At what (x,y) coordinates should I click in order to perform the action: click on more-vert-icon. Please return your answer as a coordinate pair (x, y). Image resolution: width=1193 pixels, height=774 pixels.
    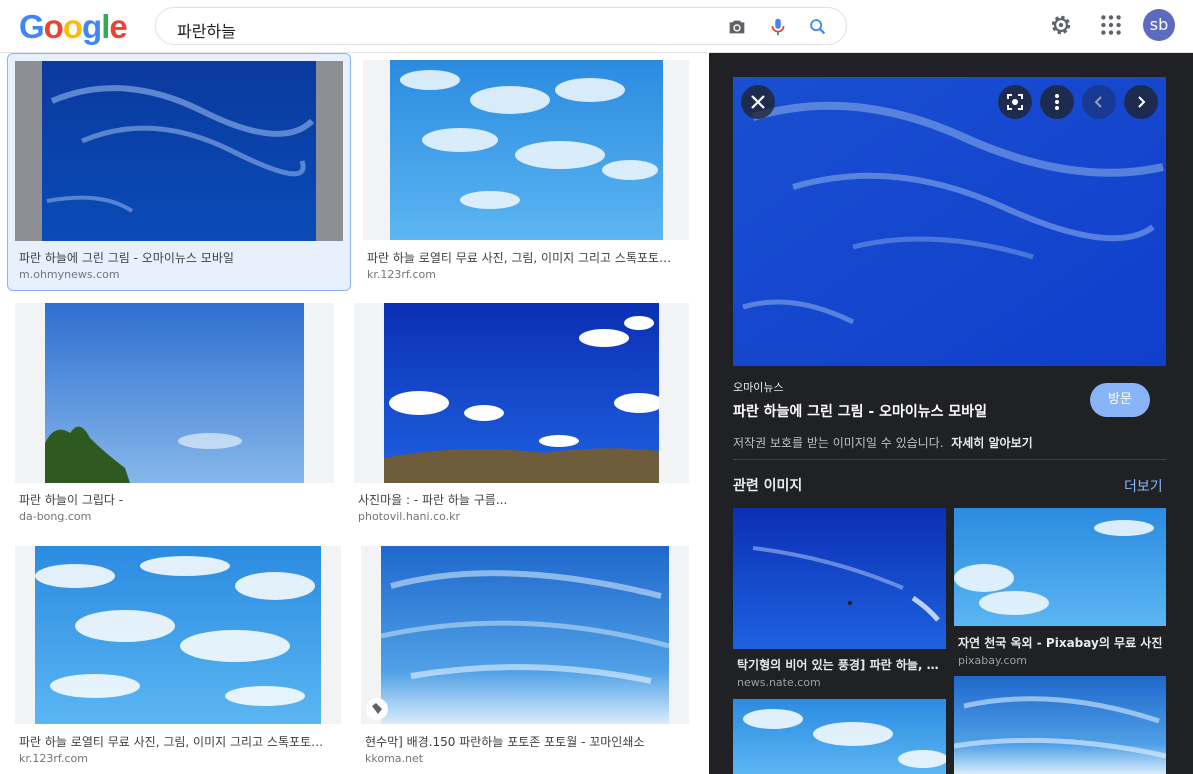
    Looking at the image, I should click on (1057, 102).